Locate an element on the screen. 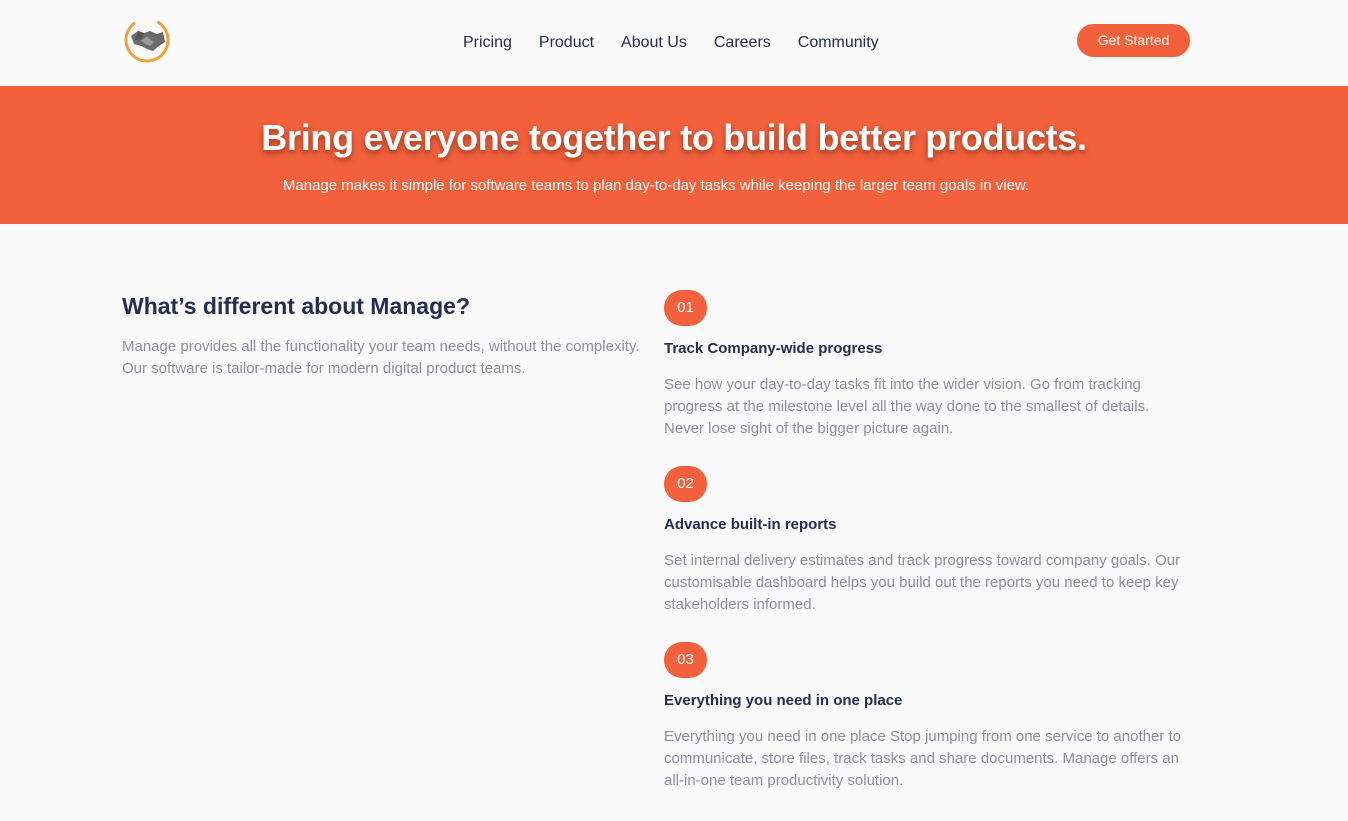  feature-title: Track Company-wide progress is located at coordinates (773, 348).